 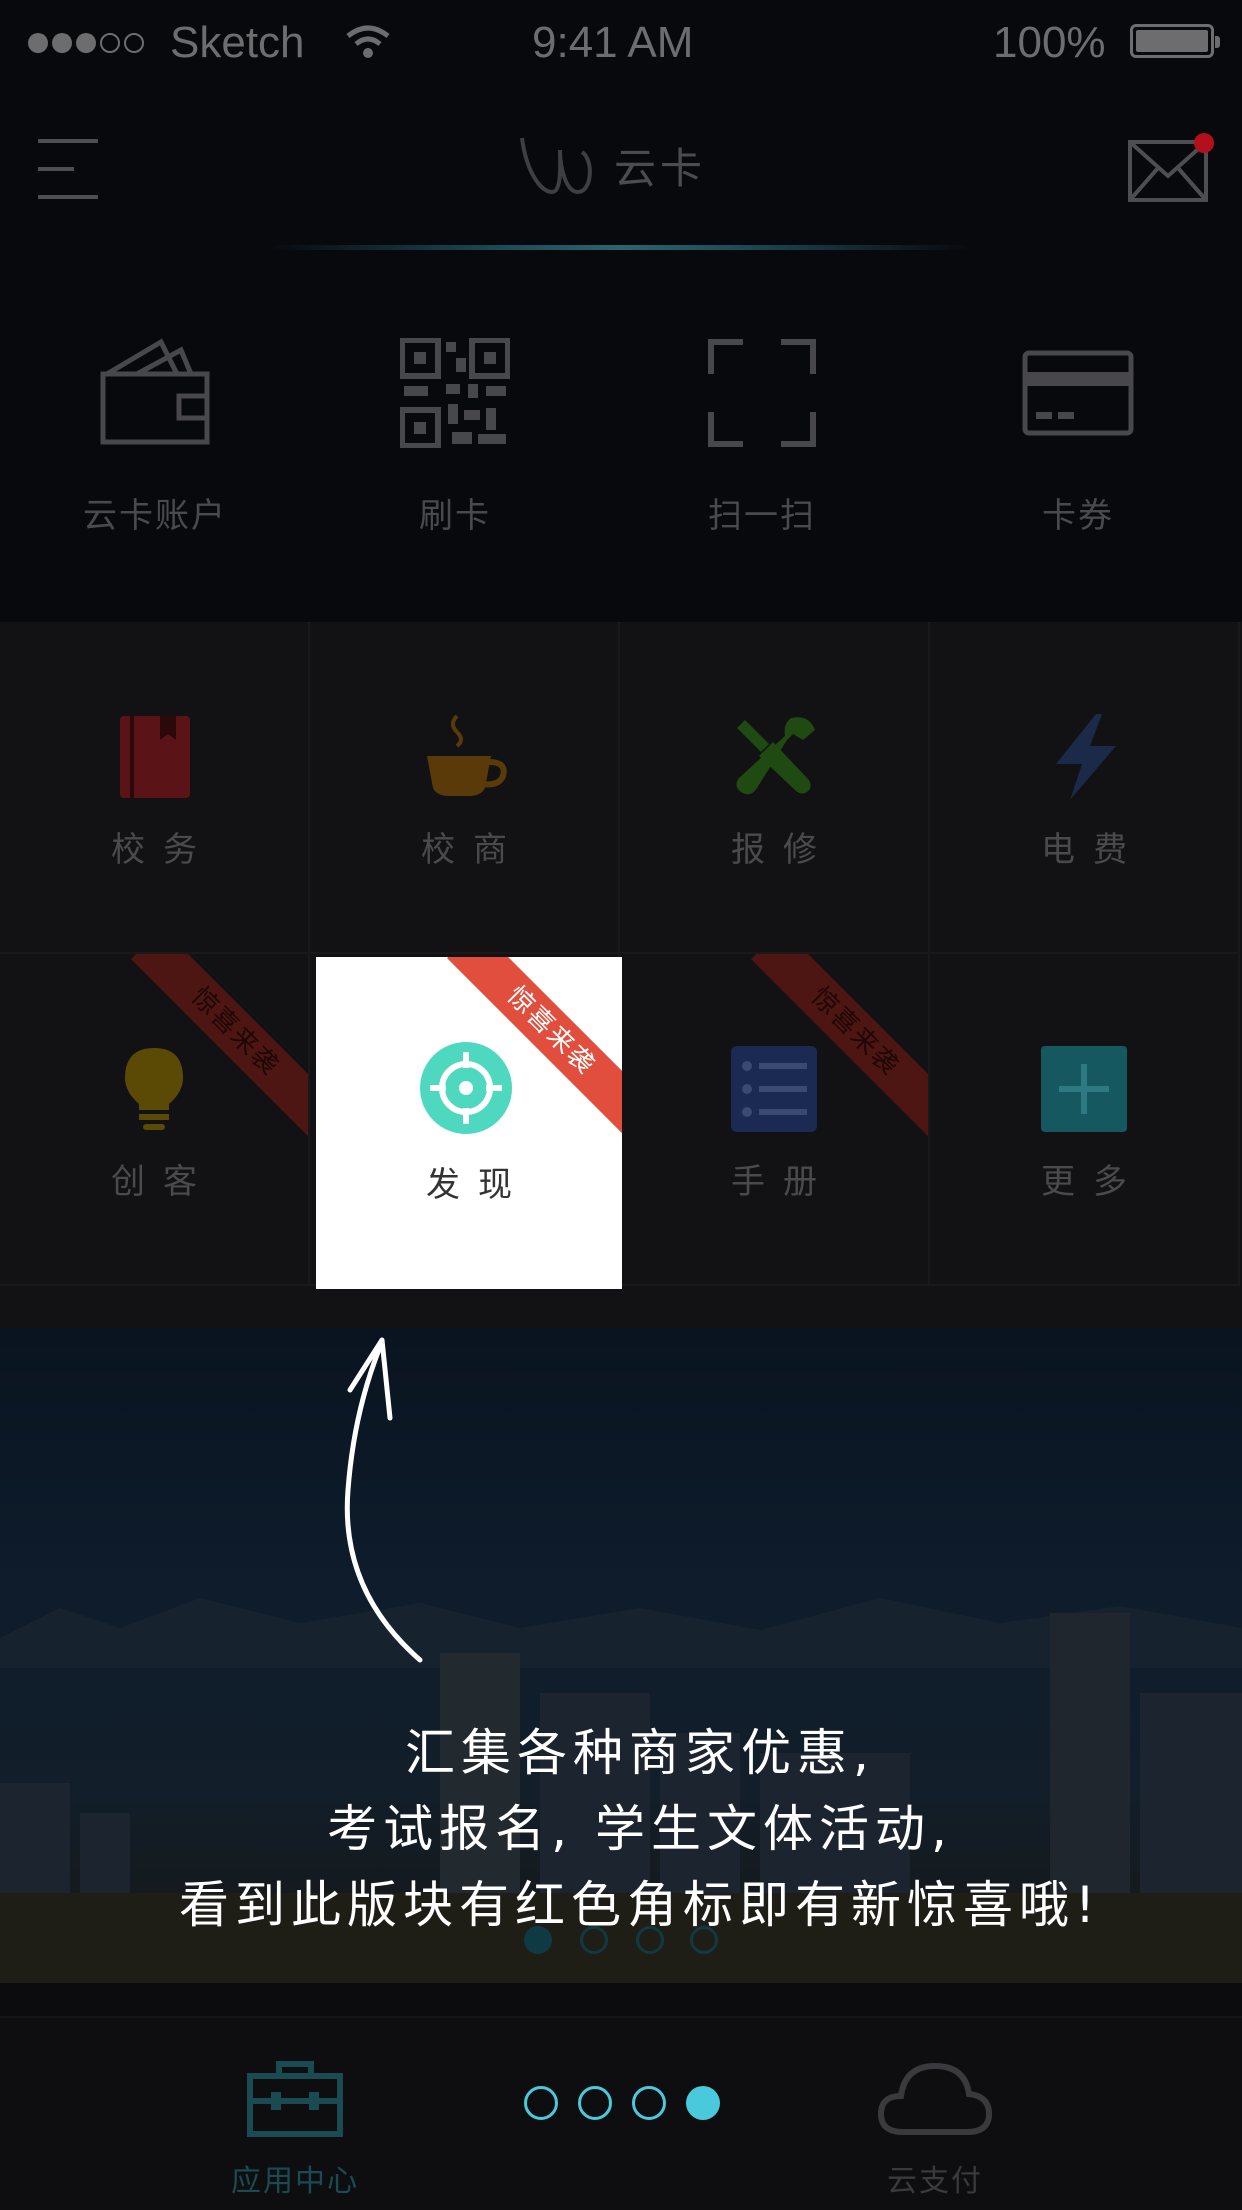 I want to click on card-icon, so click(x=1078, y=393).